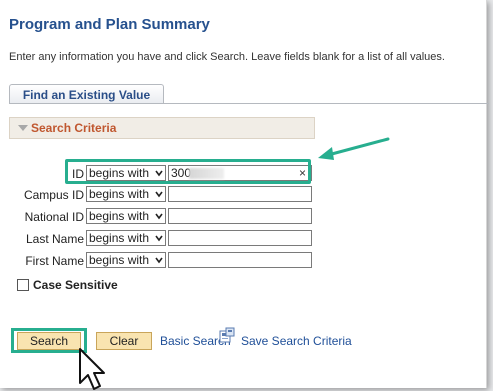 The height and width of the screenshot is (391, 493). Describe the element at coordinates (126, 194) in the screenshot. I see `campus-id-operator-select: begins with` at that location.